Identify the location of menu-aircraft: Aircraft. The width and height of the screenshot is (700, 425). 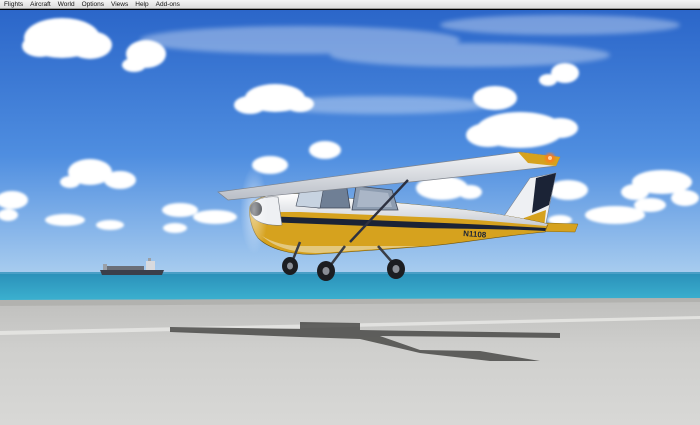
(40, 4).